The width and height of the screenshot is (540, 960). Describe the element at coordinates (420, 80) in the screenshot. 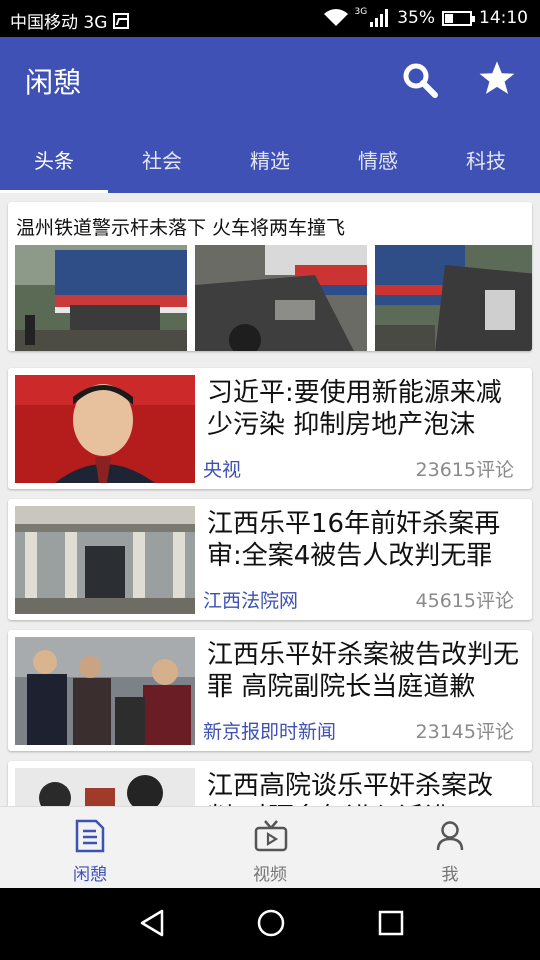

I see `search-icon` at that location.